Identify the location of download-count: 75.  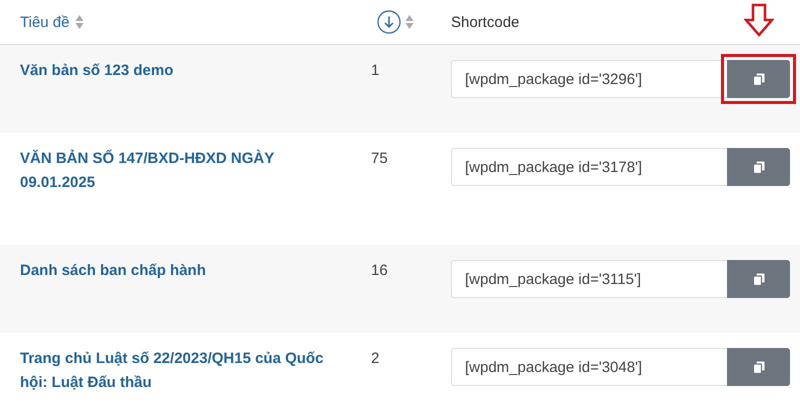
(379, 158).